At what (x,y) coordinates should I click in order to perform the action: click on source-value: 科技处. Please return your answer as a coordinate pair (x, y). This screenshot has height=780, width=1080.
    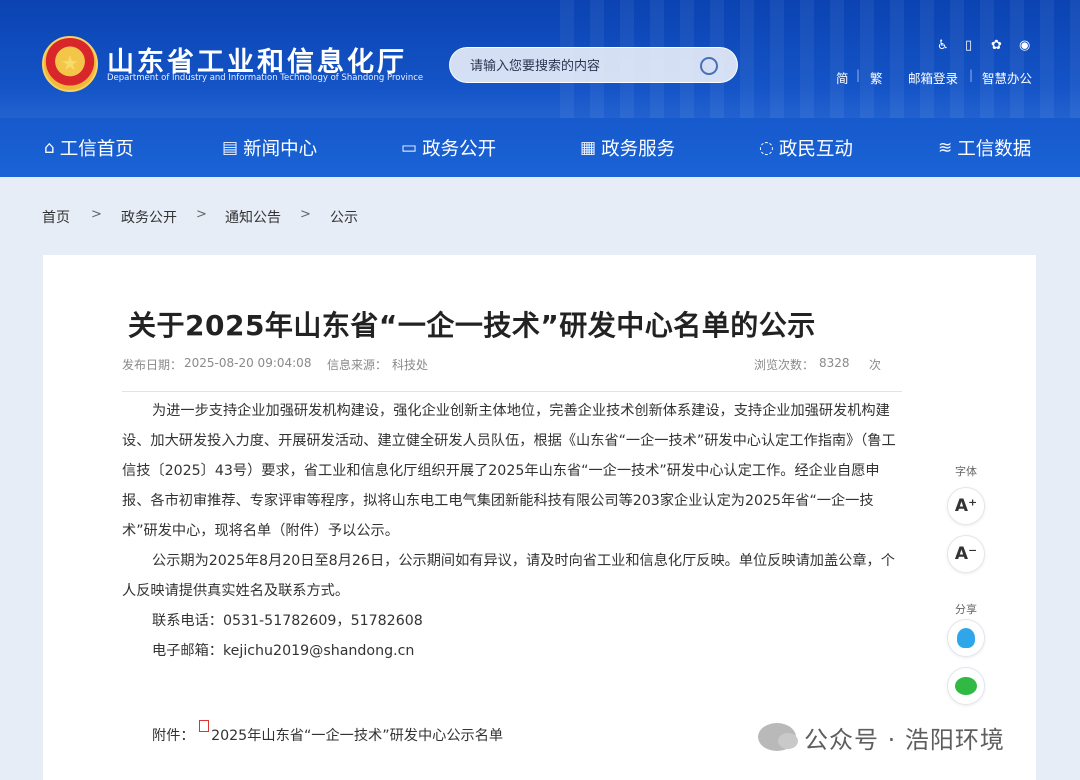
    Looking at the image, I should click on (410, 365).